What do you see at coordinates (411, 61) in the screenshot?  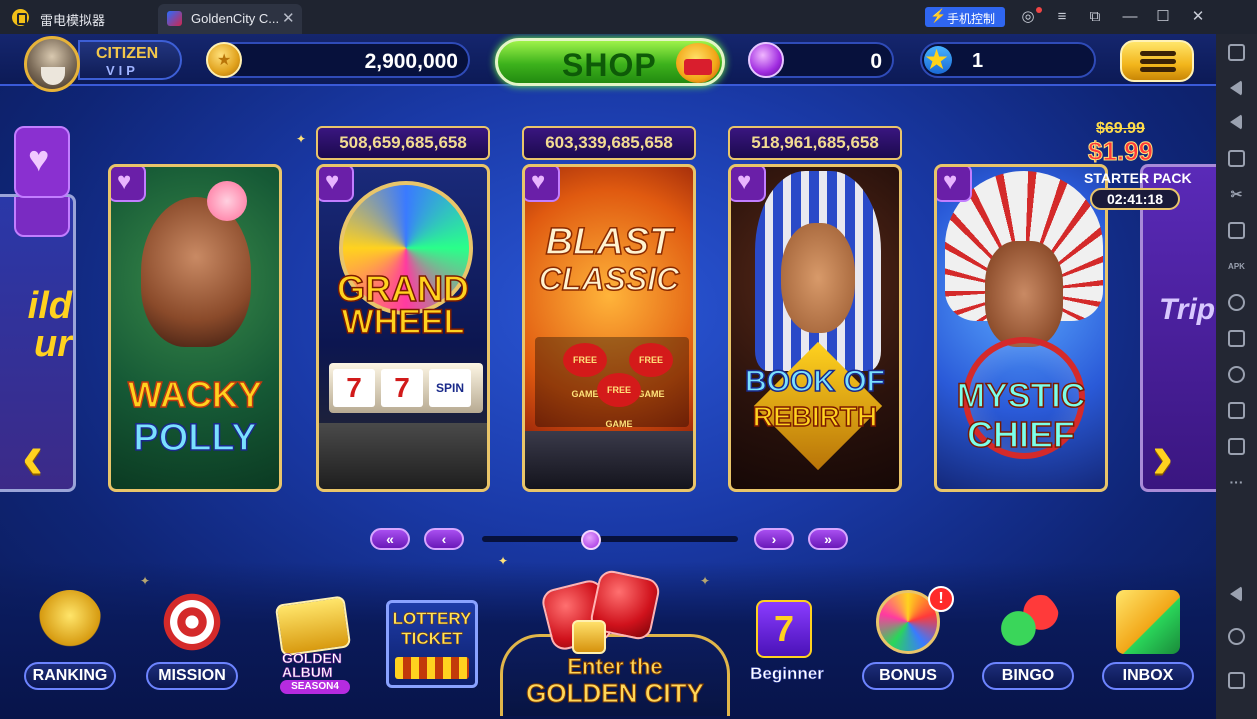 I see `coin-value: 2,900,000` at bounding box center [411, 61].